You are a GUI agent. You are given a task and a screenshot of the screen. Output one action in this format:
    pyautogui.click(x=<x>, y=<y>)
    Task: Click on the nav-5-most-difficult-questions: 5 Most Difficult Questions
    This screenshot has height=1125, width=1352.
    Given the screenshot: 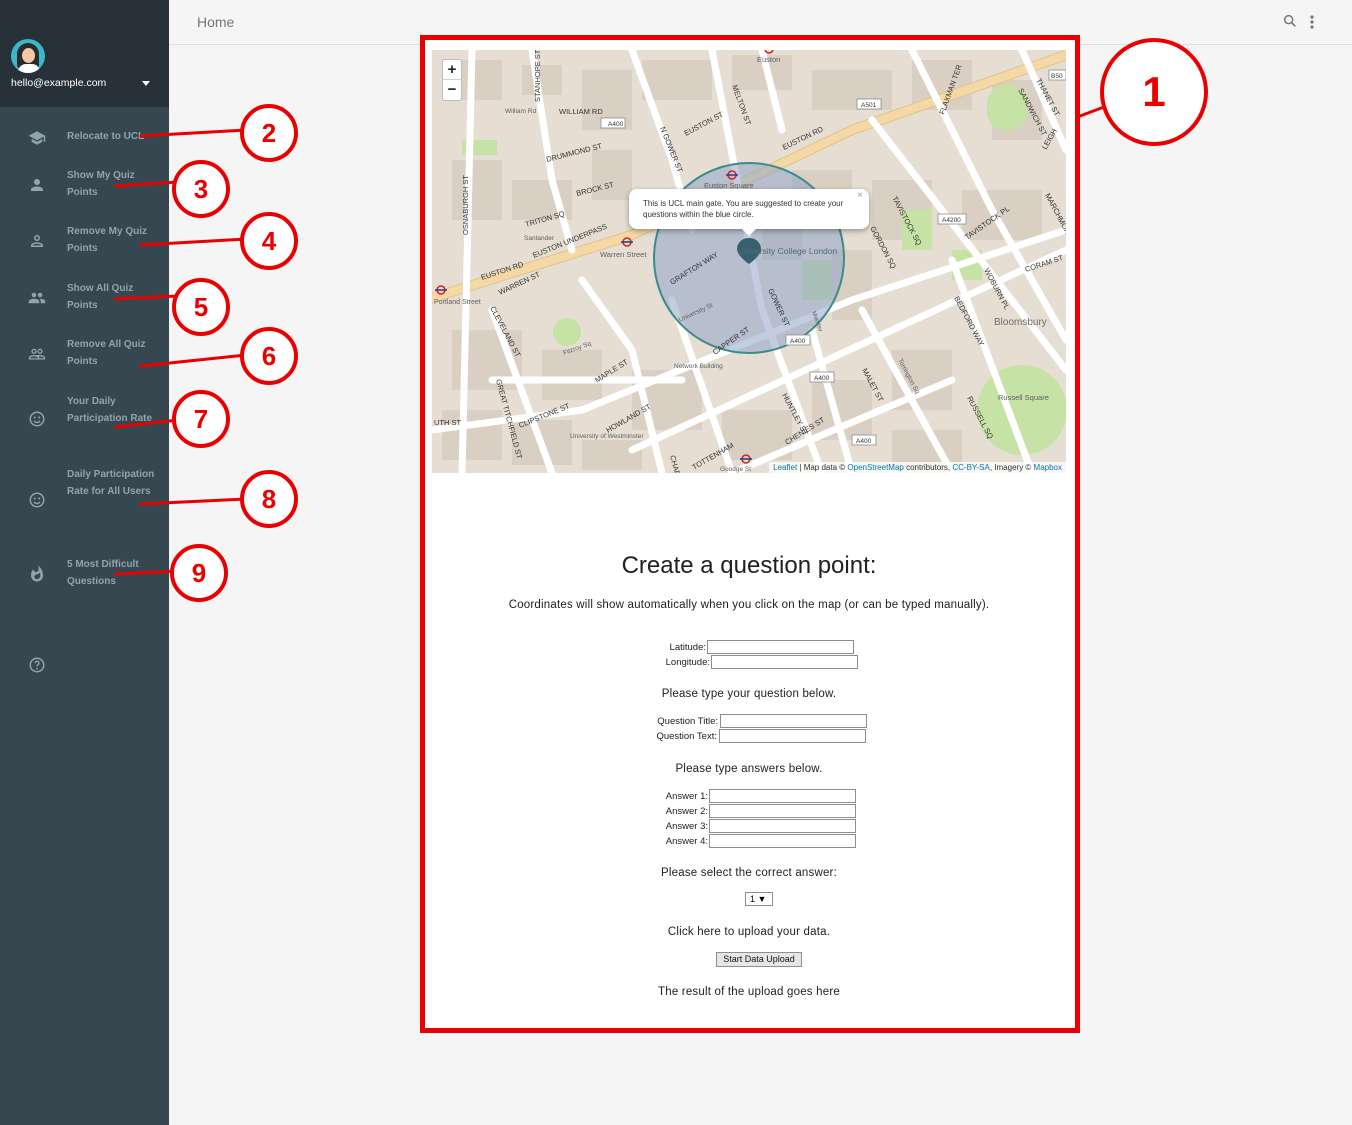 What is the action you would take?
    pyautogui.click(x=84, y=574)
    